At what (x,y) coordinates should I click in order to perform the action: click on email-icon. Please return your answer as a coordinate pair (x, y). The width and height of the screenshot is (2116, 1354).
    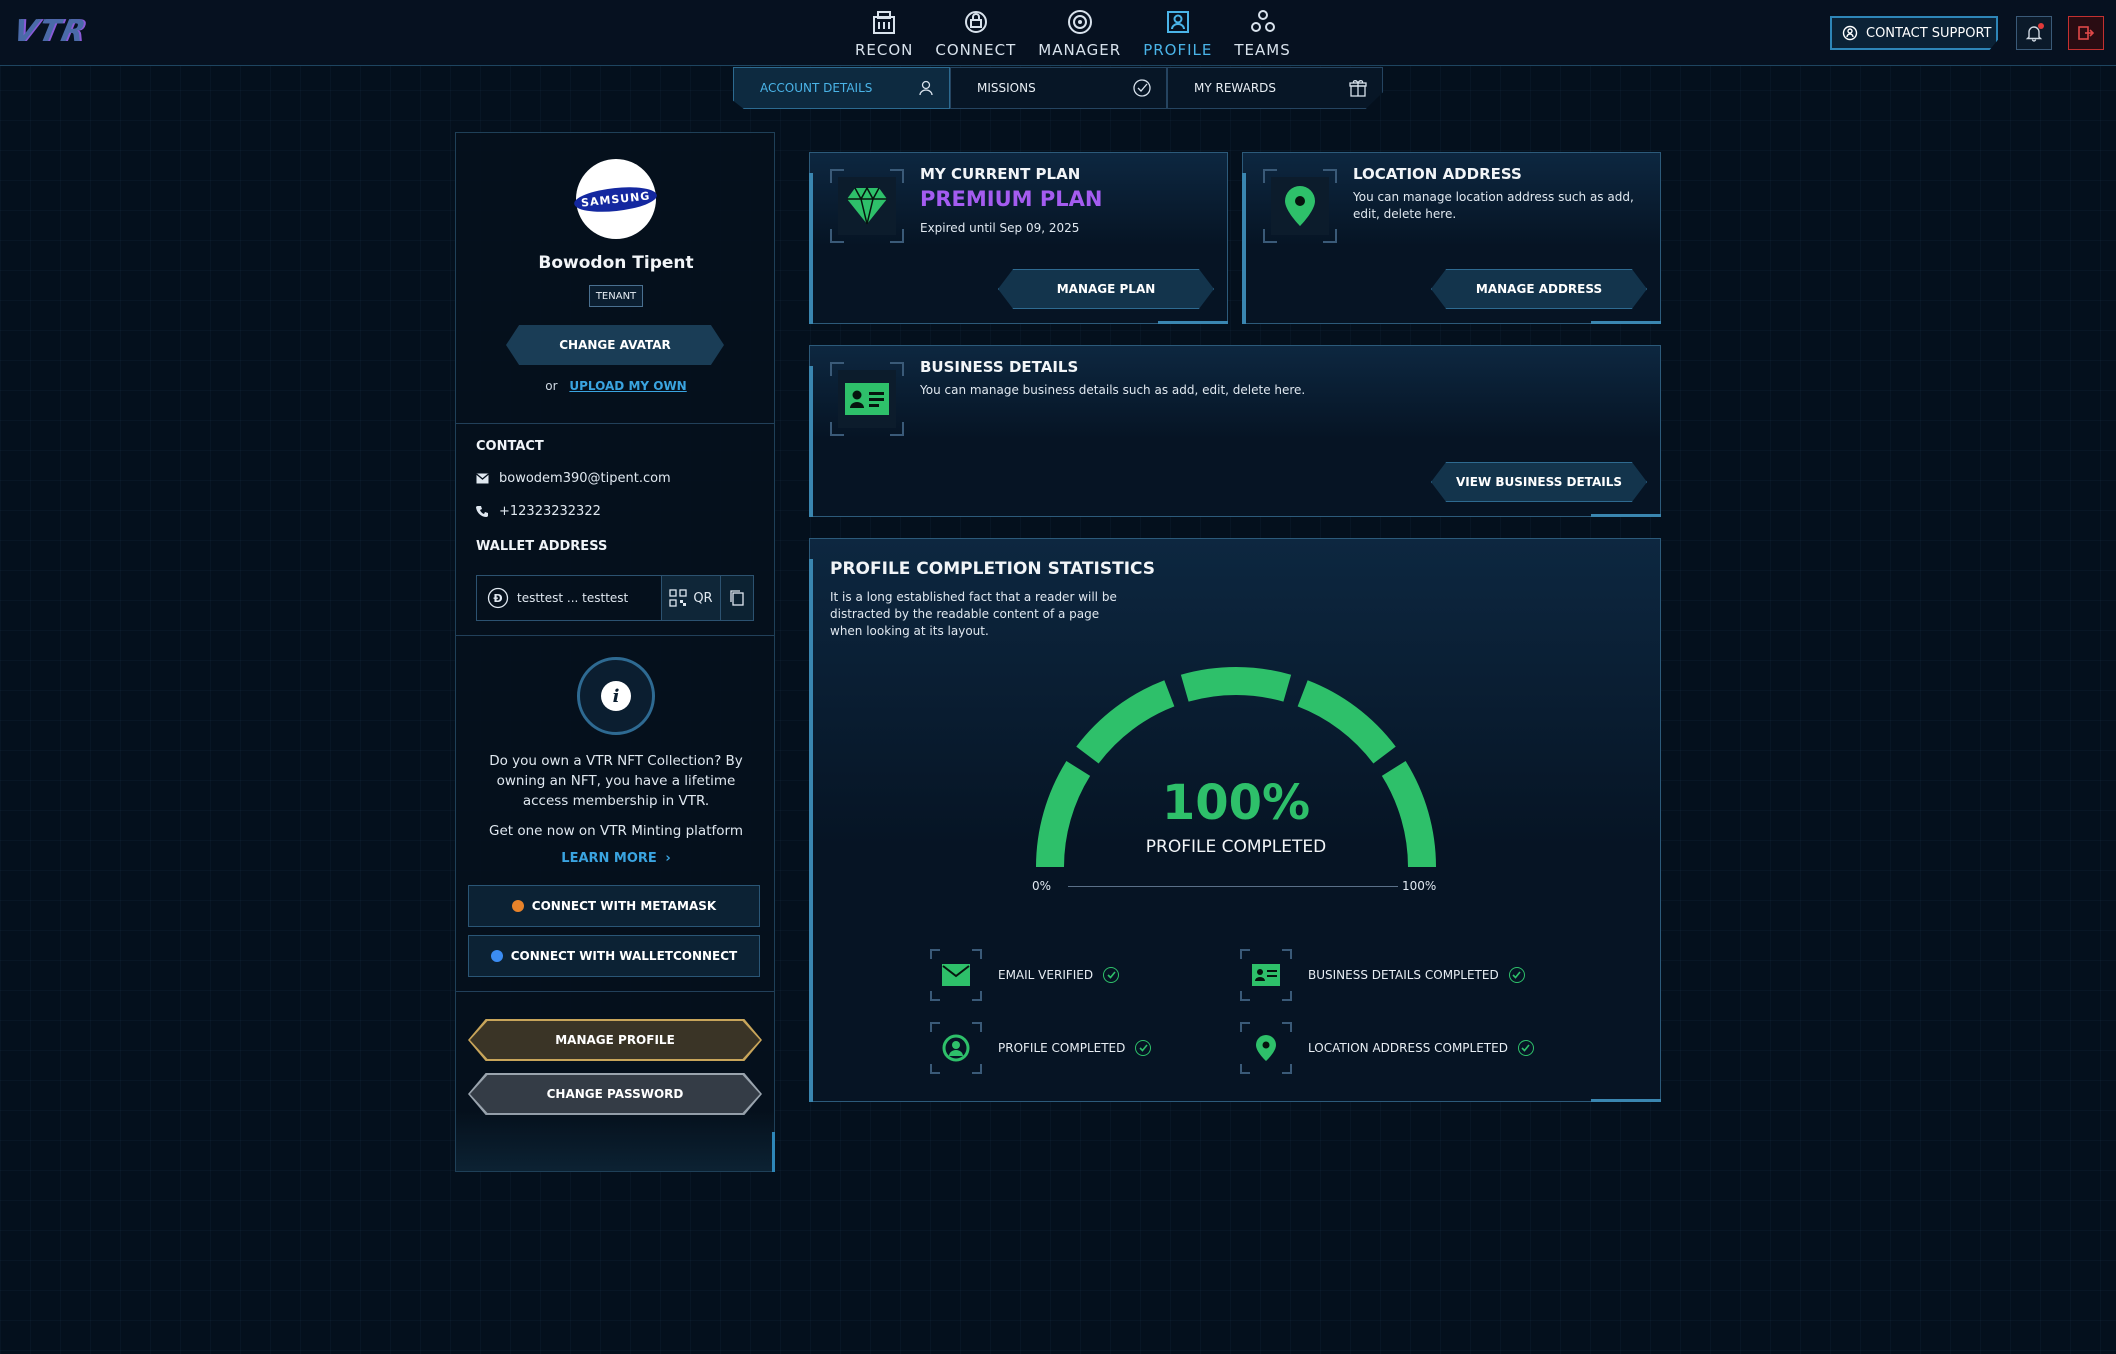
    Looking at the image, I should click on (956, 975).